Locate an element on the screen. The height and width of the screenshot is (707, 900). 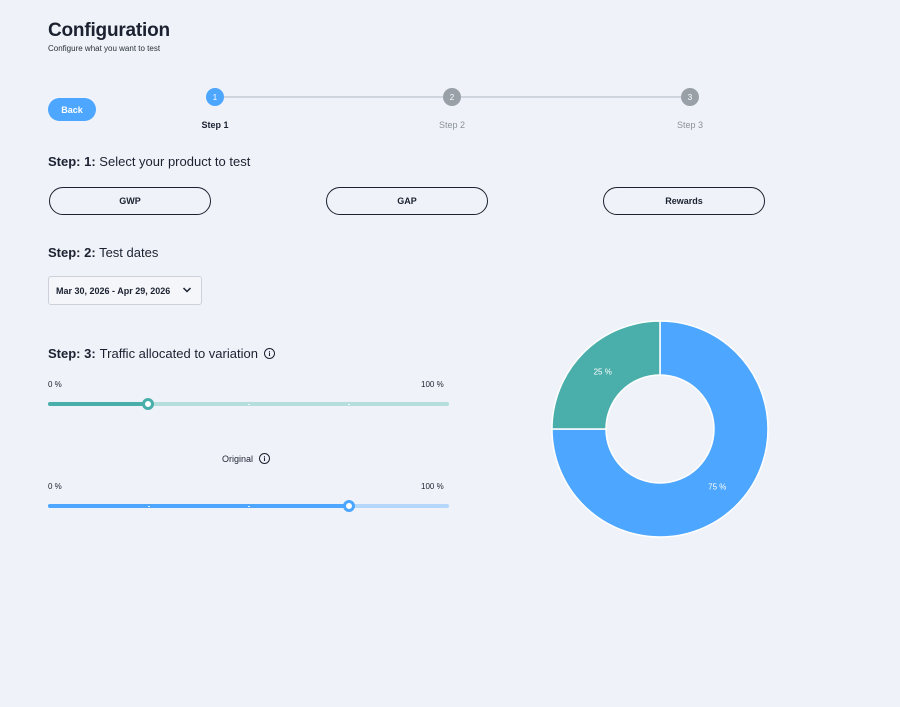
step-3-circle: 3 is located at coordinates (690, 97).